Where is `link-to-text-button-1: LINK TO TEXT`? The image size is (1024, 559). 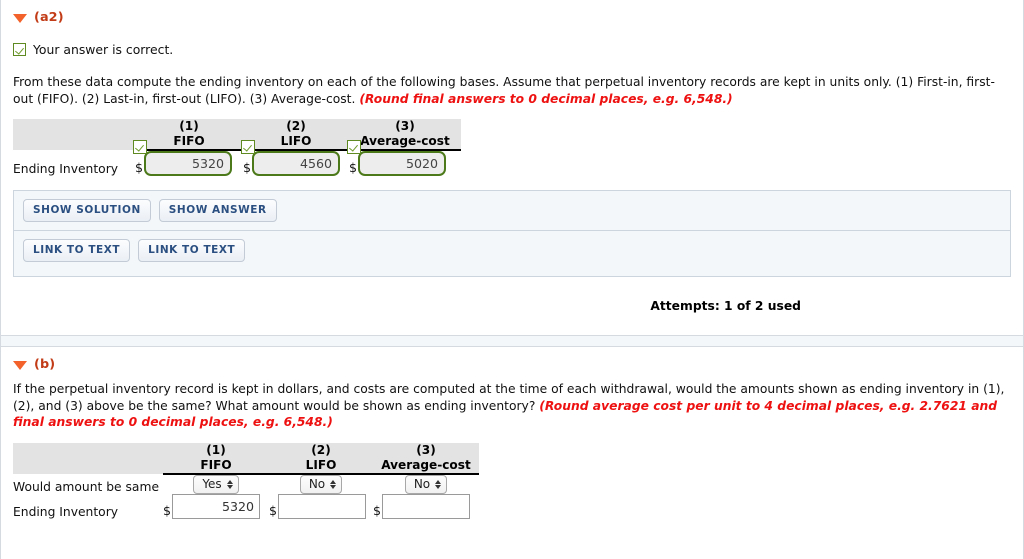 link-to-text-button-1: LINK TO TEXT is located at coordinates (77, 250).